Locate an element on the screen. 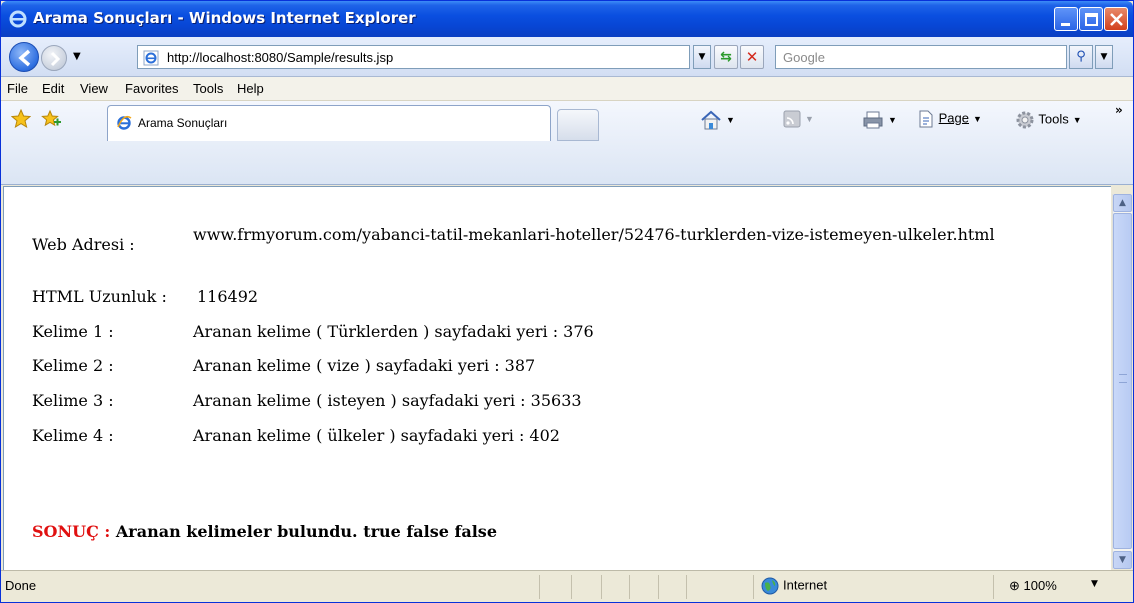 This screenshot has height=603, width=1134. stop-icon: ✕ is located at coordinates (752, 57).